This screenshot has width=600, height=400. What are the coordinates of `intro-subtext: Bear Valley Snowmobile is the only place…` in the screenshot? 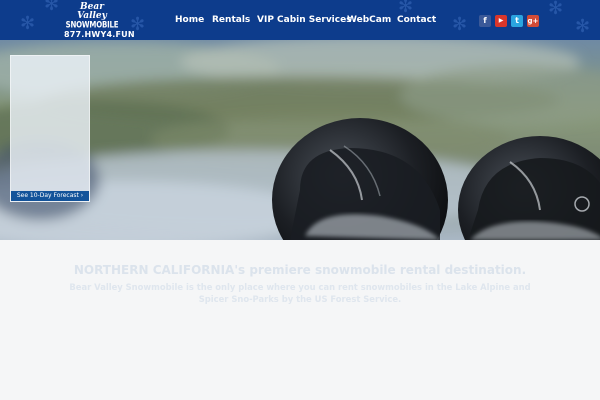 It's located at (300, 293).